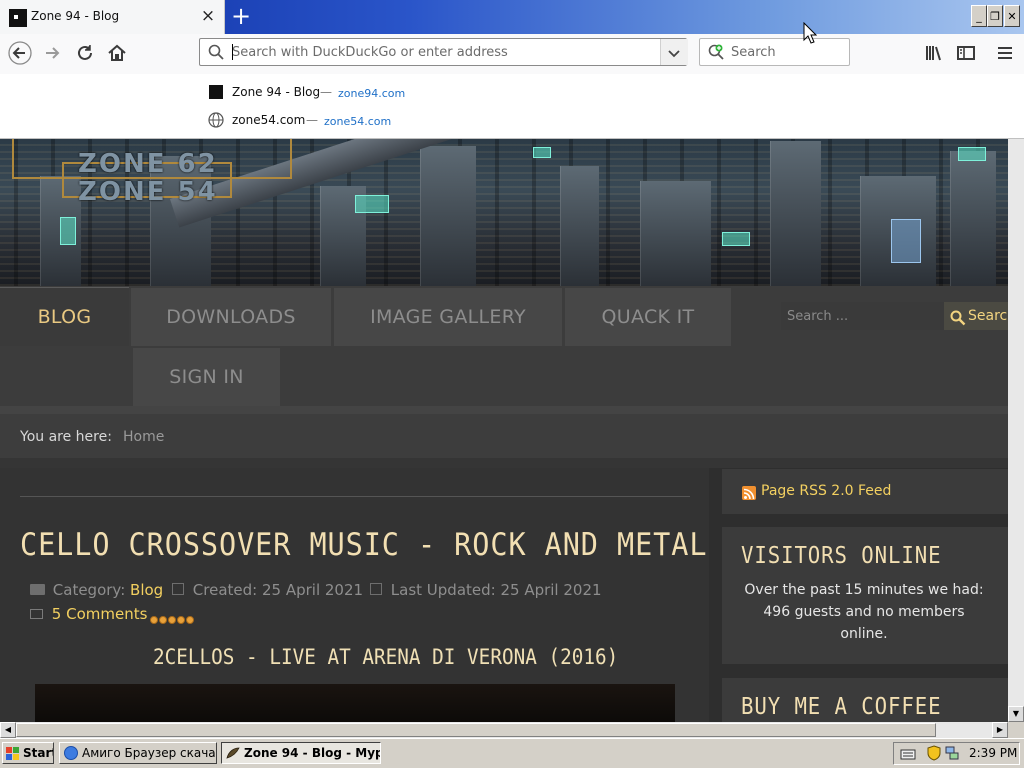 The height and width of the screenshot is (768, 1024). I want to click on tab-title: Zone 94 - Blog, so click(75, 16).